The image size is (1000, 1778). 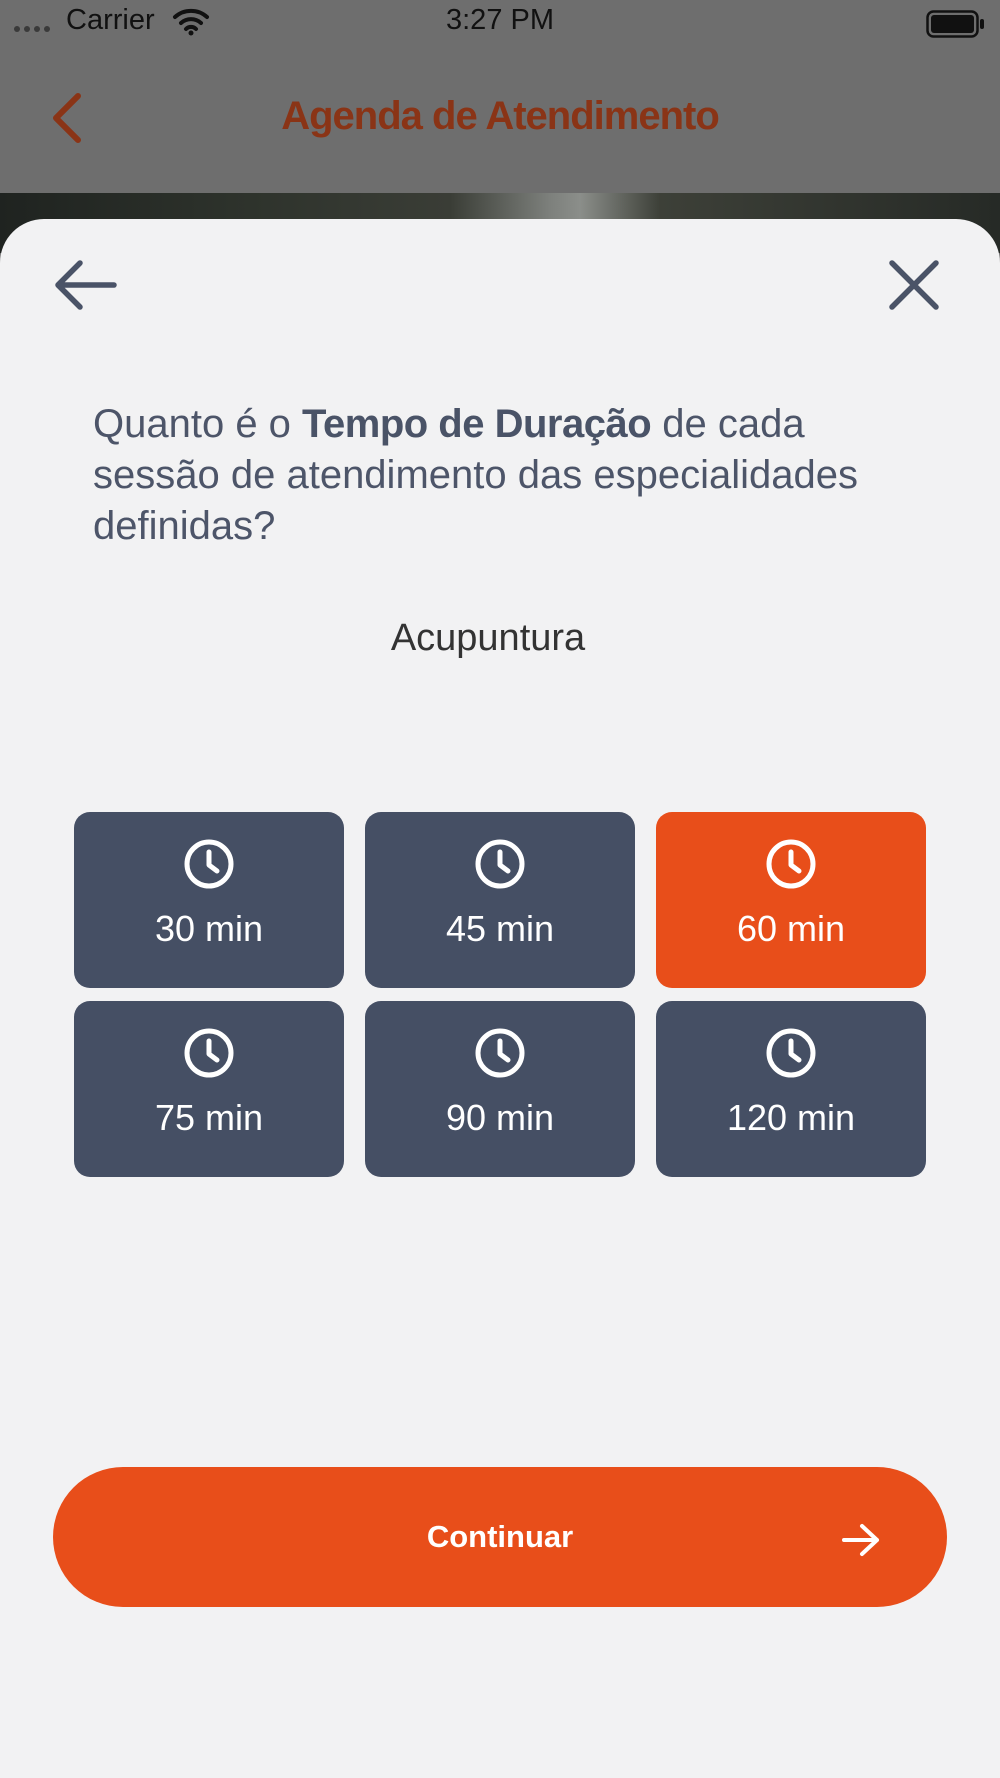 What do you see at coordinates (85, 285) in the screenshot?
I see `arrow-left-icon` at bounding box center [85, 285].